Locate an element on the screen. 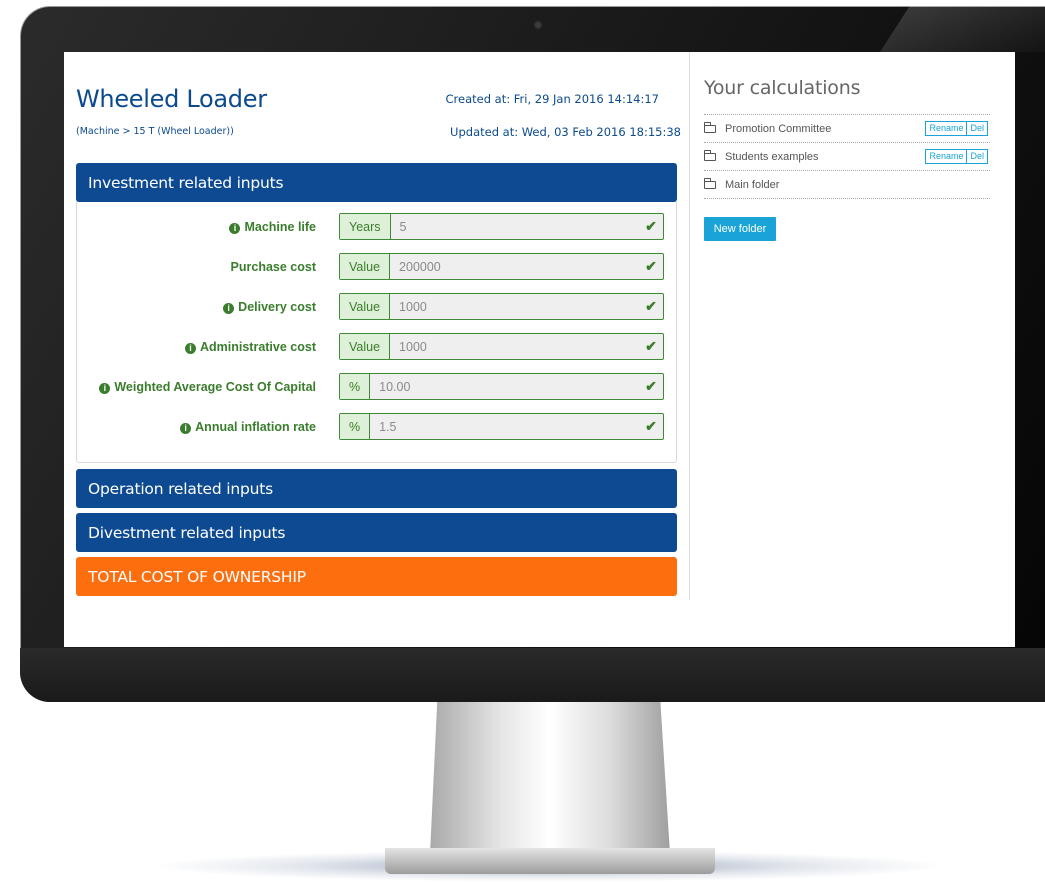 Image resolution: width=1045 pixels, height=882 pixels. input-row: Purchase cost Value ✔ is located at coordinates (377, 266).